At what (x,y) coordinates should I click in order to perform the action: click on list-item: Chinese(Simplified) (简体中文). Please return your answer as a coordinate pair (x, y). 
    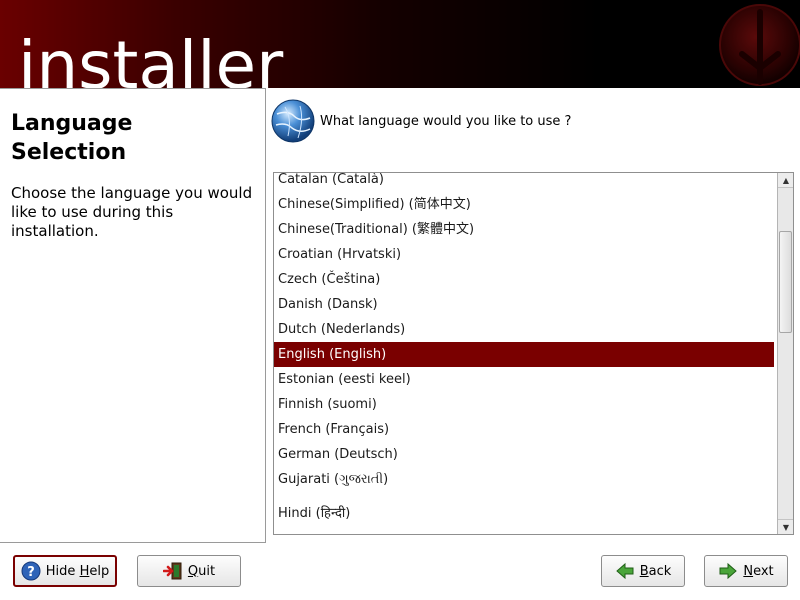
    Looking at the image, I should click on (524, 204).